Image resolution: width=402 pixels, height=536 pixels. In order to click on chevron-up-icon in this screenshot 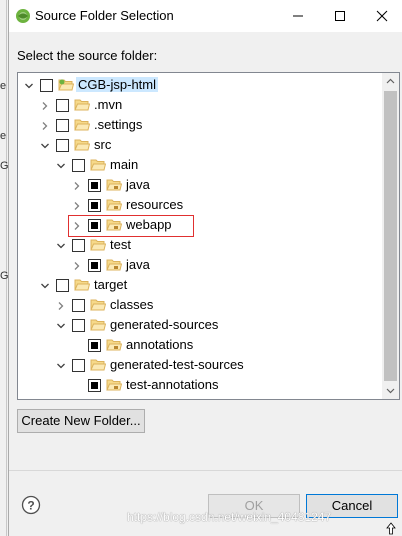, I will do `click(390, 81)`.